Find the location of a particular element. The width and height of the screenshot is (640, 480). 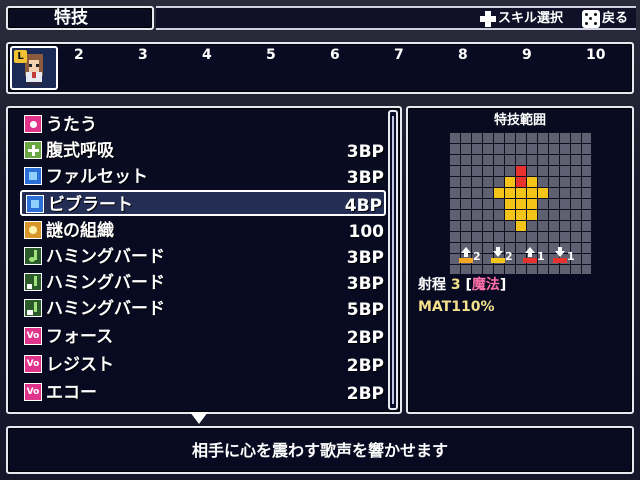

skill-row: 腹式呼吸 3BP is located at coordinates (203, 151).